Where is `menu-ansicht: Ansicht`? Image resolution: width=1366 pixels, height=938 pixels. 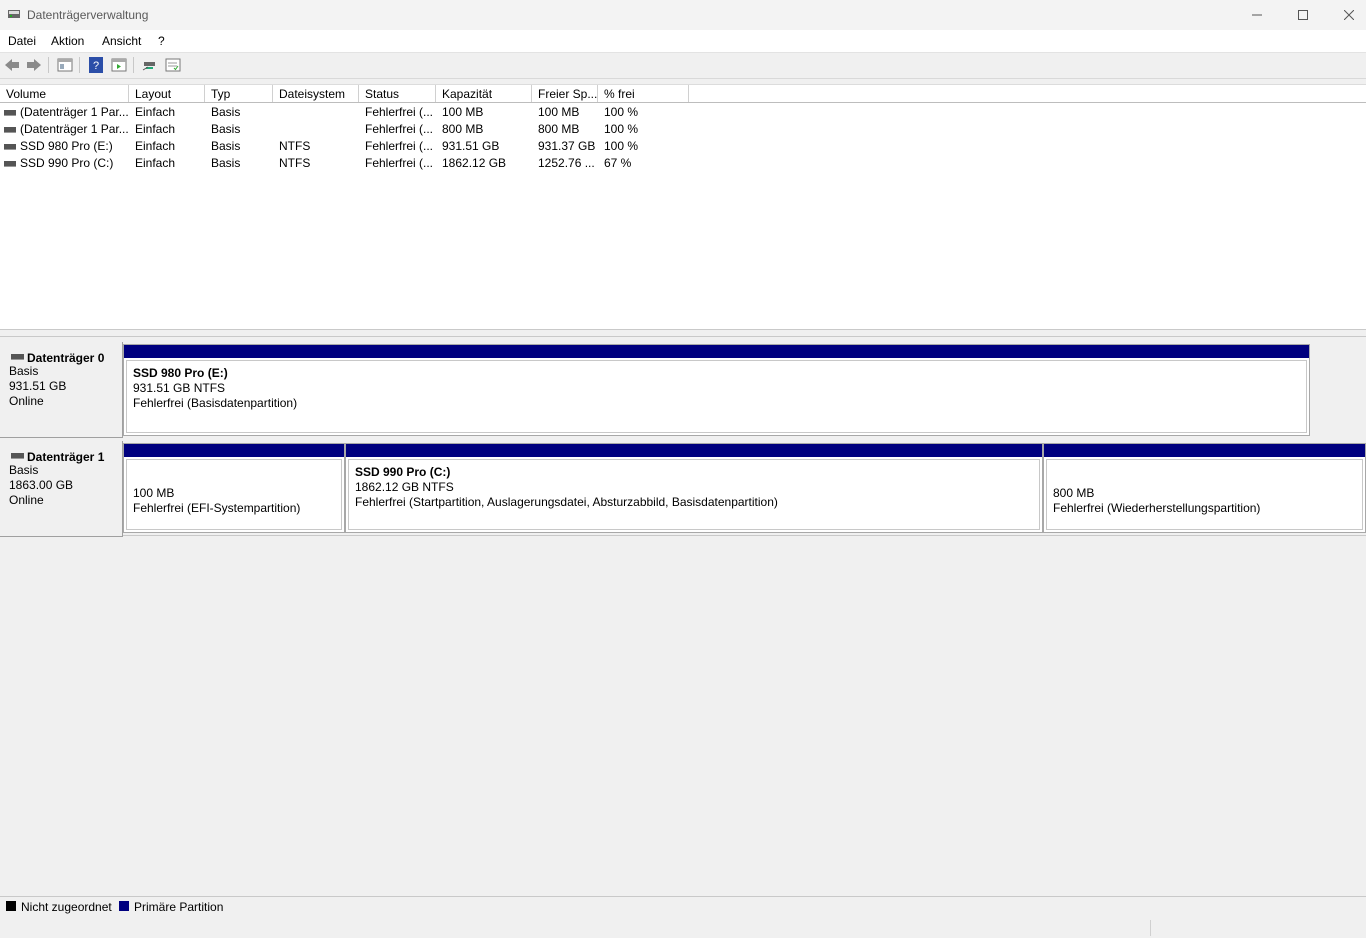 menu-ansicht: Ansicht is located at coordinates (121, 41).